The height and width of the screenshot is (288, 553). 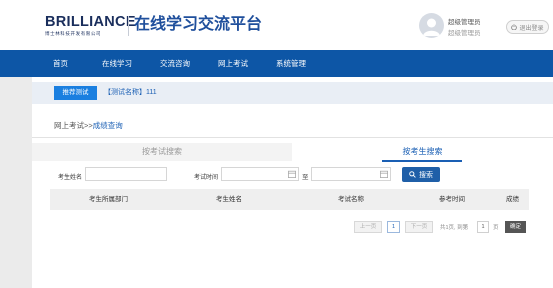 I want to click on tab-search-by-exam: 按考试搜索, so click(x=162, y=152).